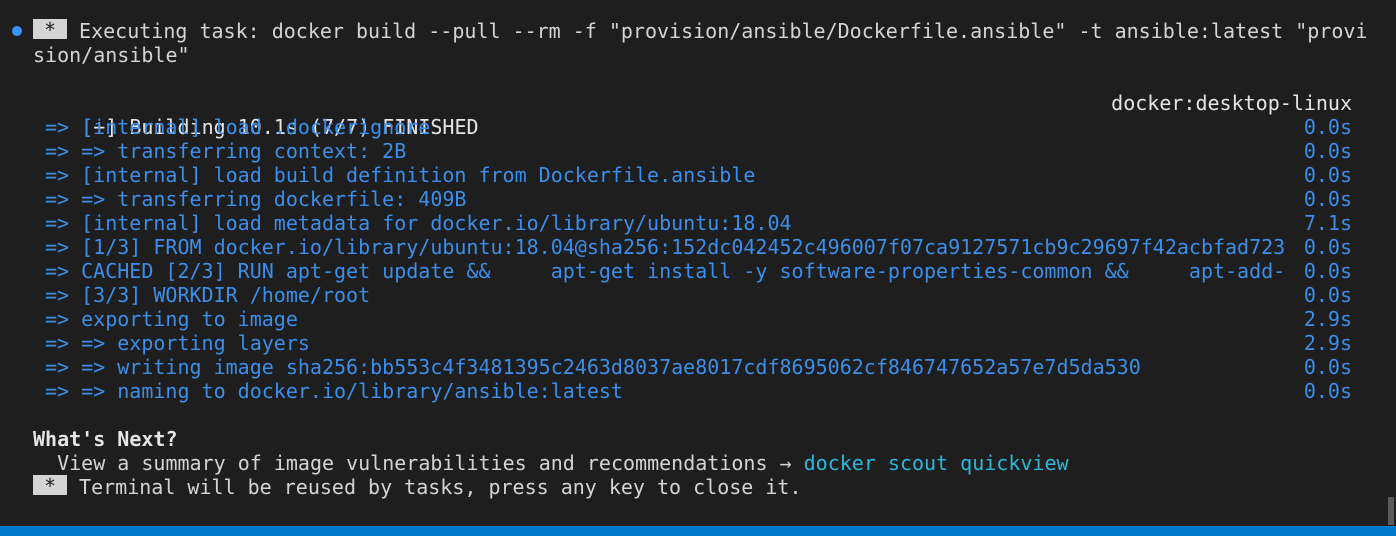  What do you see at coordinates (1231, 103) in the screenshot?
I see `build-context: docker:desktop-linux` at bounding box center [1231, 103].